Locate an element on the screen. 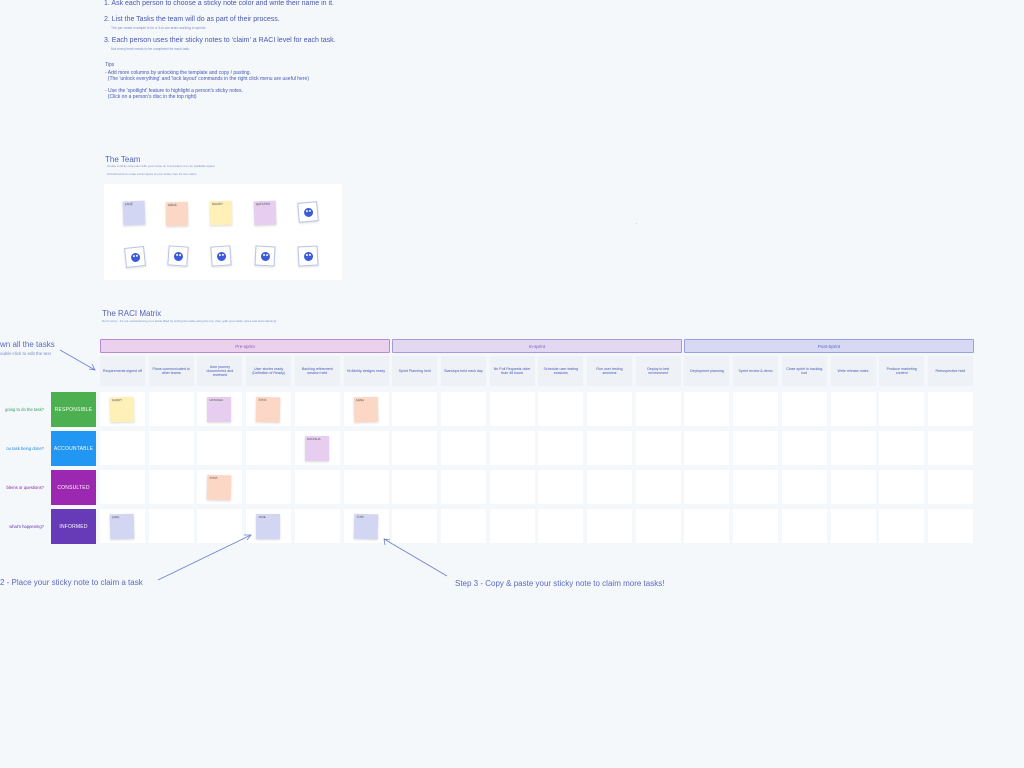 This screenshot has width=1024, height=768. annotation-arrows is located at coordinates (253, 465).